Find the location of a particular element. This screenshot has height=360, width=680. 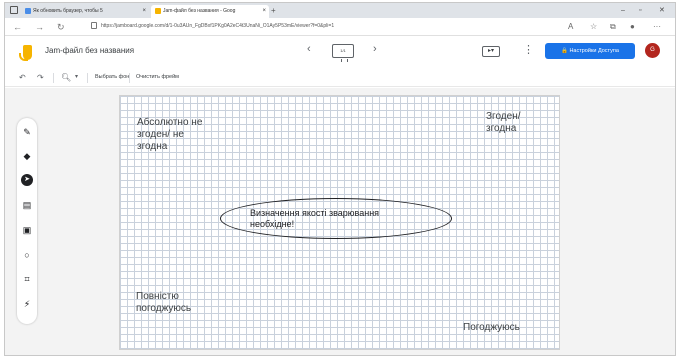

pen-icon: ✎ is located at coordinates (27, 132).